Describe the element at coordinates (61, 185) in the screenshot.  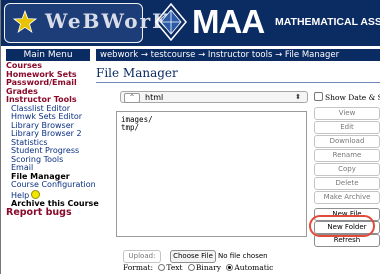
I see `menu-item-course-configuration: Course Configuration` at that location.